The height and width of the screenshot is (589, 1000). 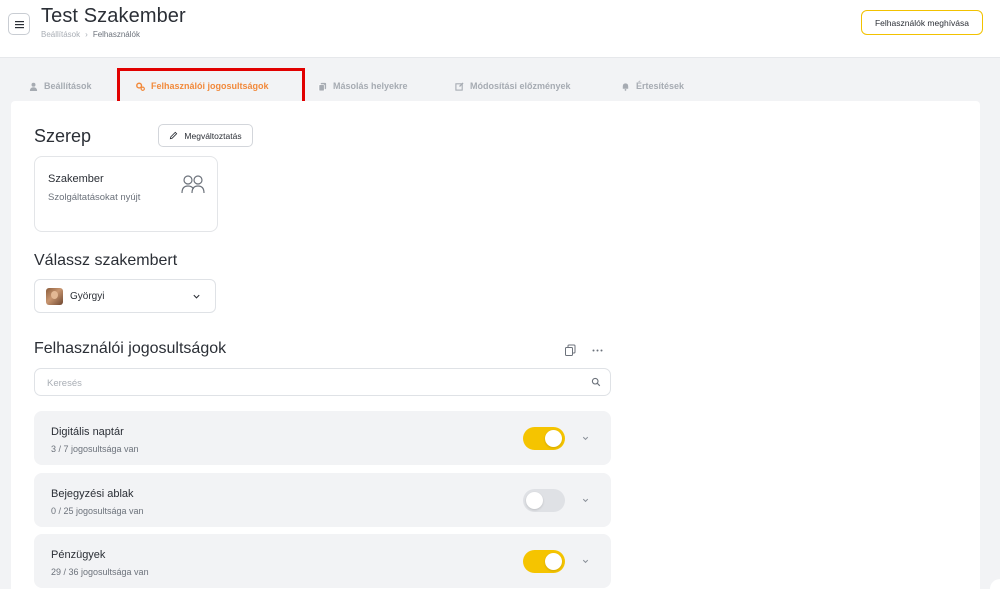 I want to click on pencil-icon, so click(x=174, y=135).